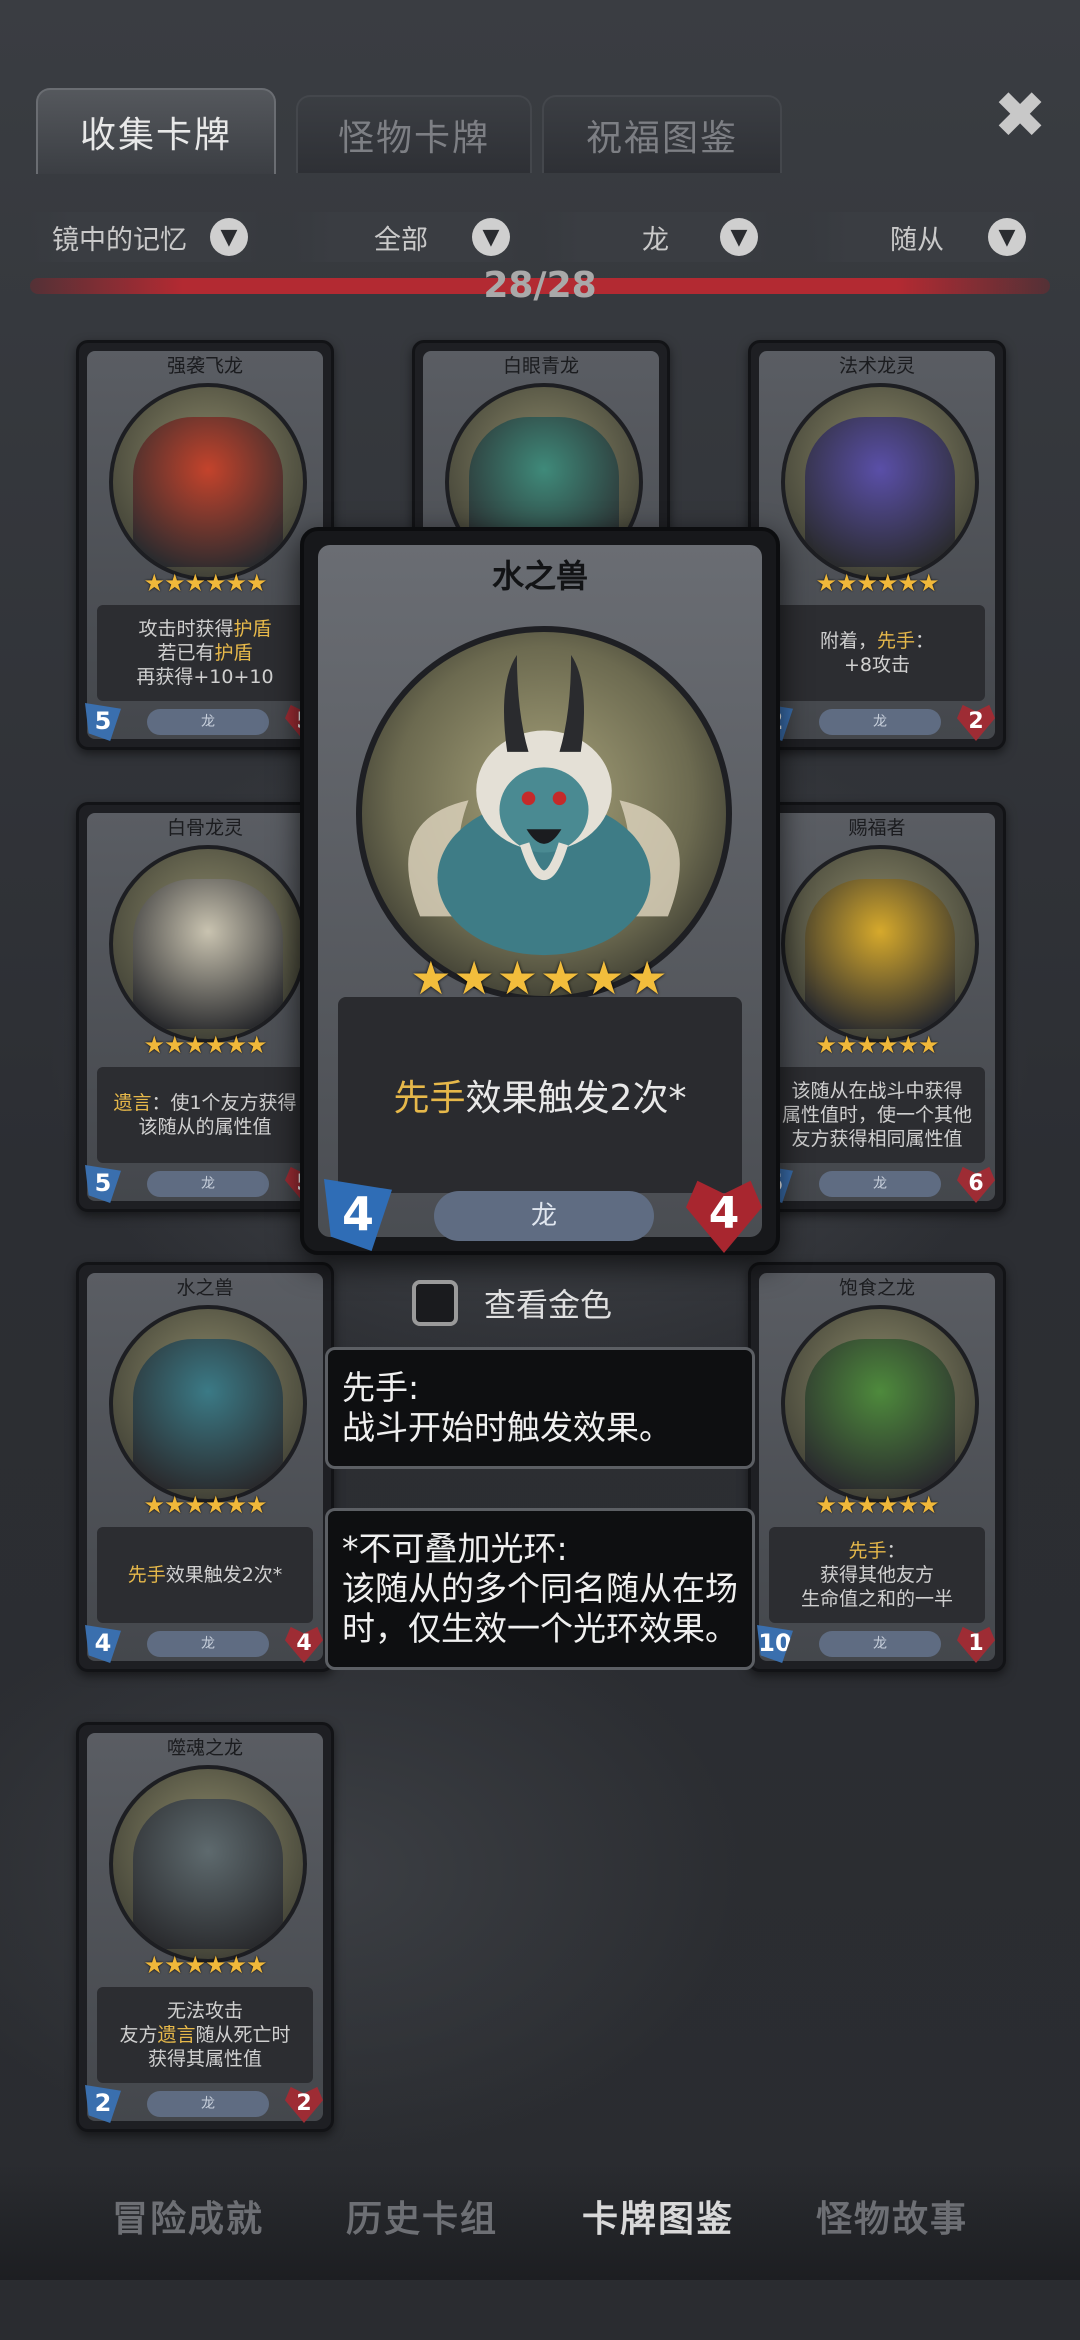  I want to click on card-description-line: +8攻击, so click(876, 665).